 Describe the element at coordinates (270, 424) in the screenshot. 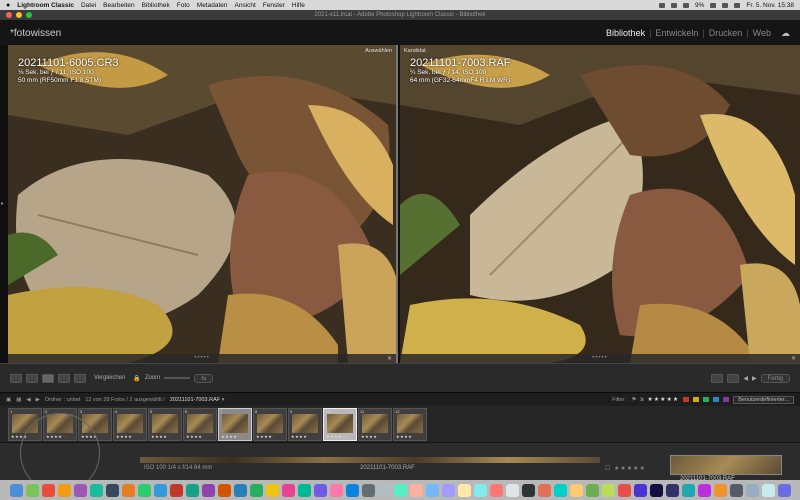

I see `filmstrip-thumbnail: 8 ★★★★` at that location.